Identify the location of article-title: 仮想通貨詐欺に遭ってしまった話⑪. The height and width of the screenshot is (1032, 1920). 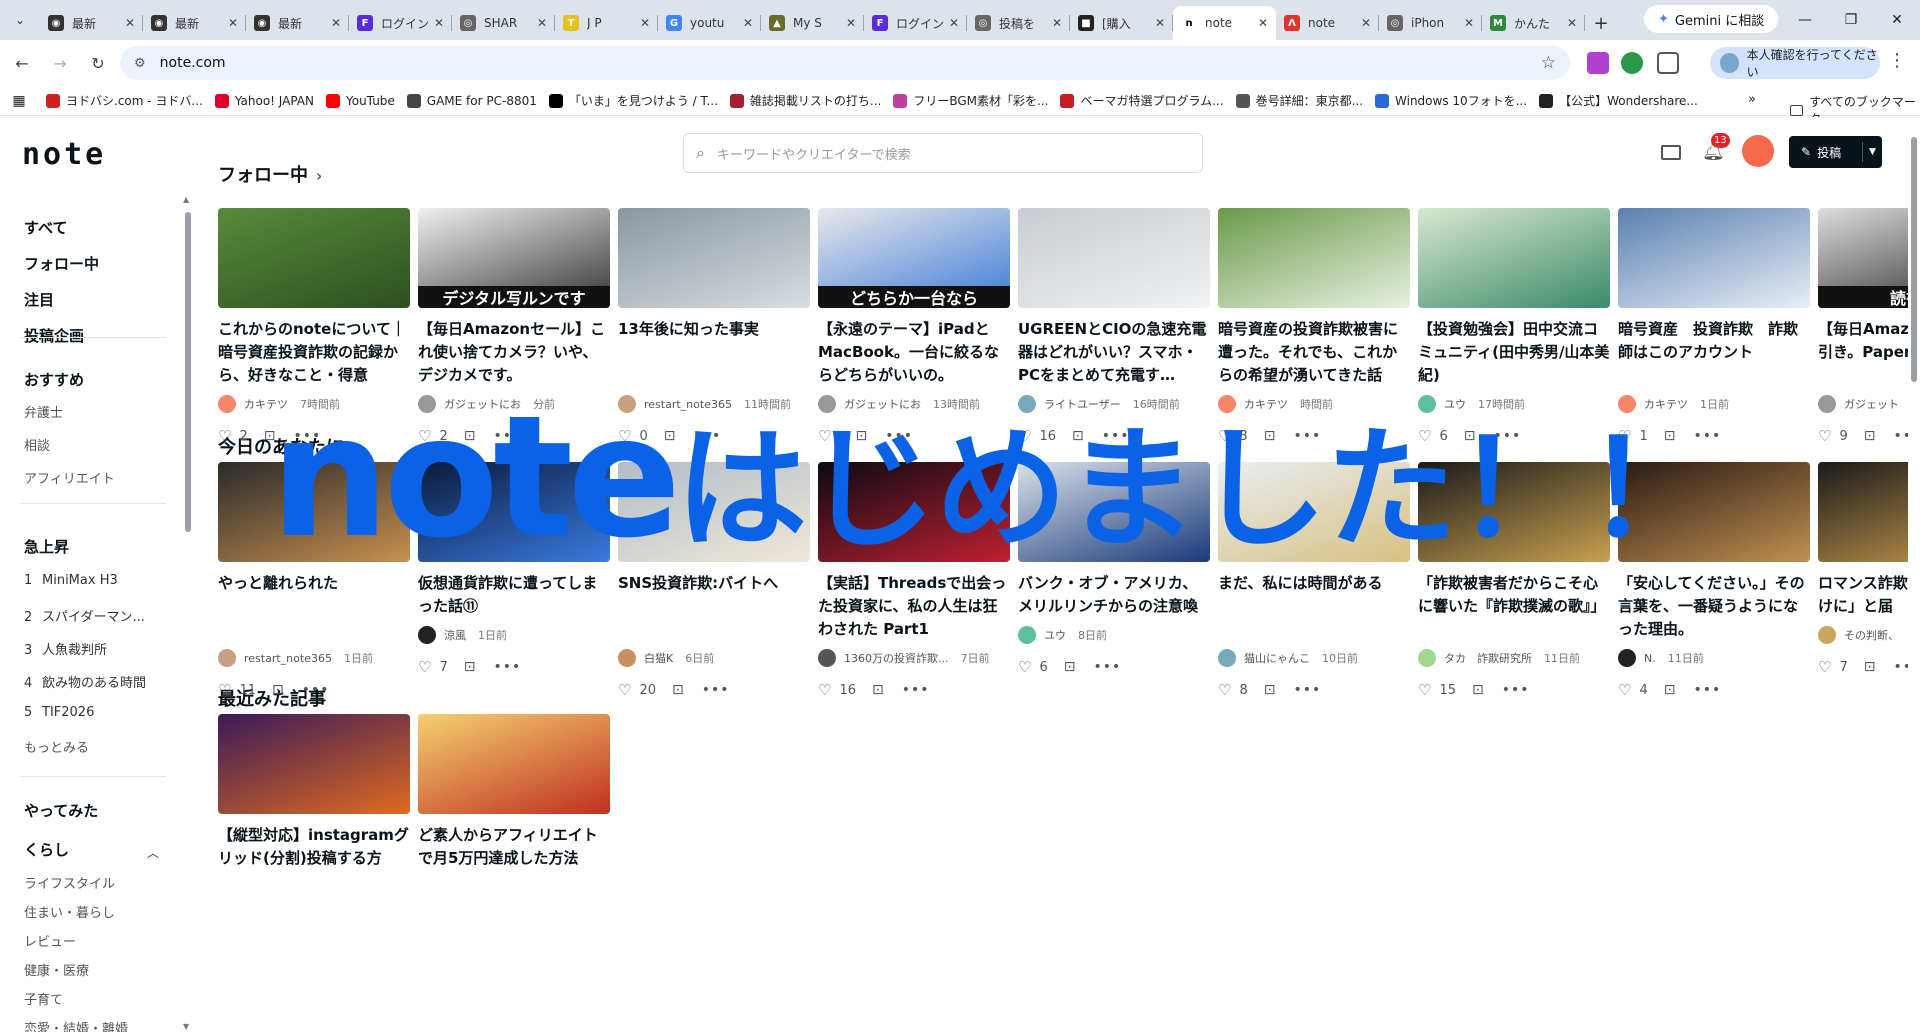
(514, 595).